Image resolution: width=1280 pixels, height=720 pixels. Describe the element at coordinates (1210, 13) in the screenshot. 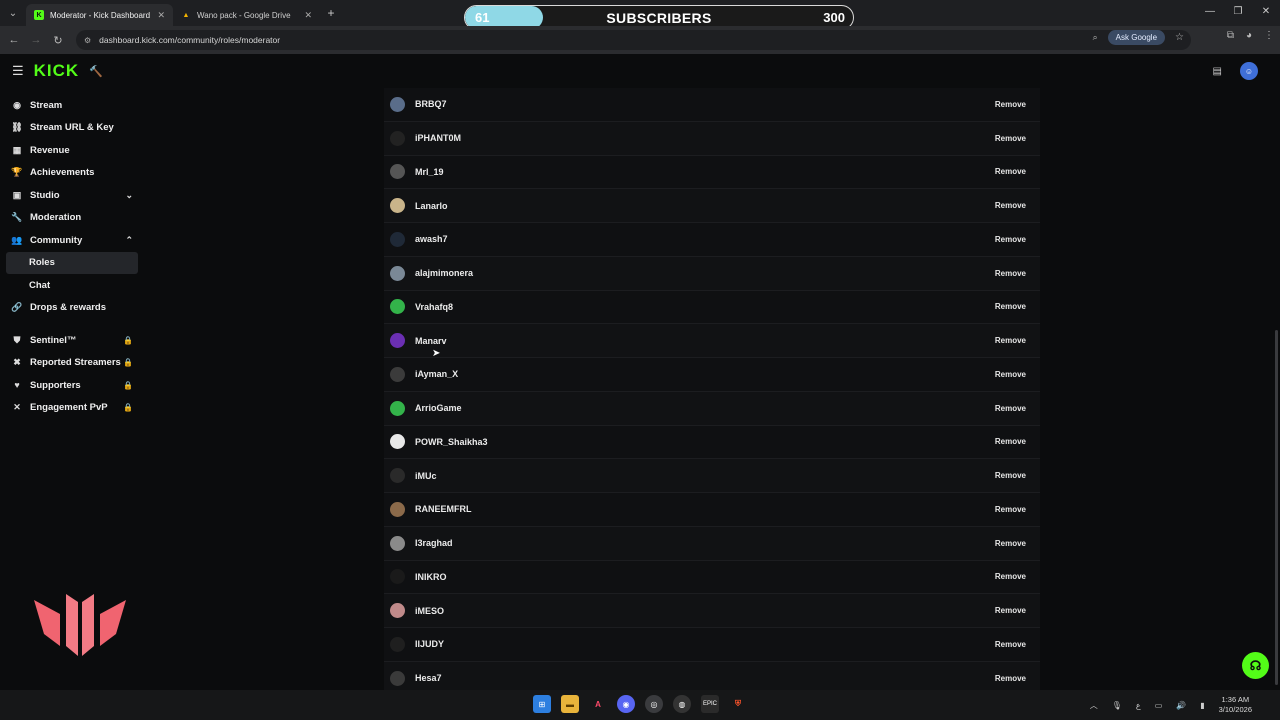

I see `minimize-icon: —` at that location.